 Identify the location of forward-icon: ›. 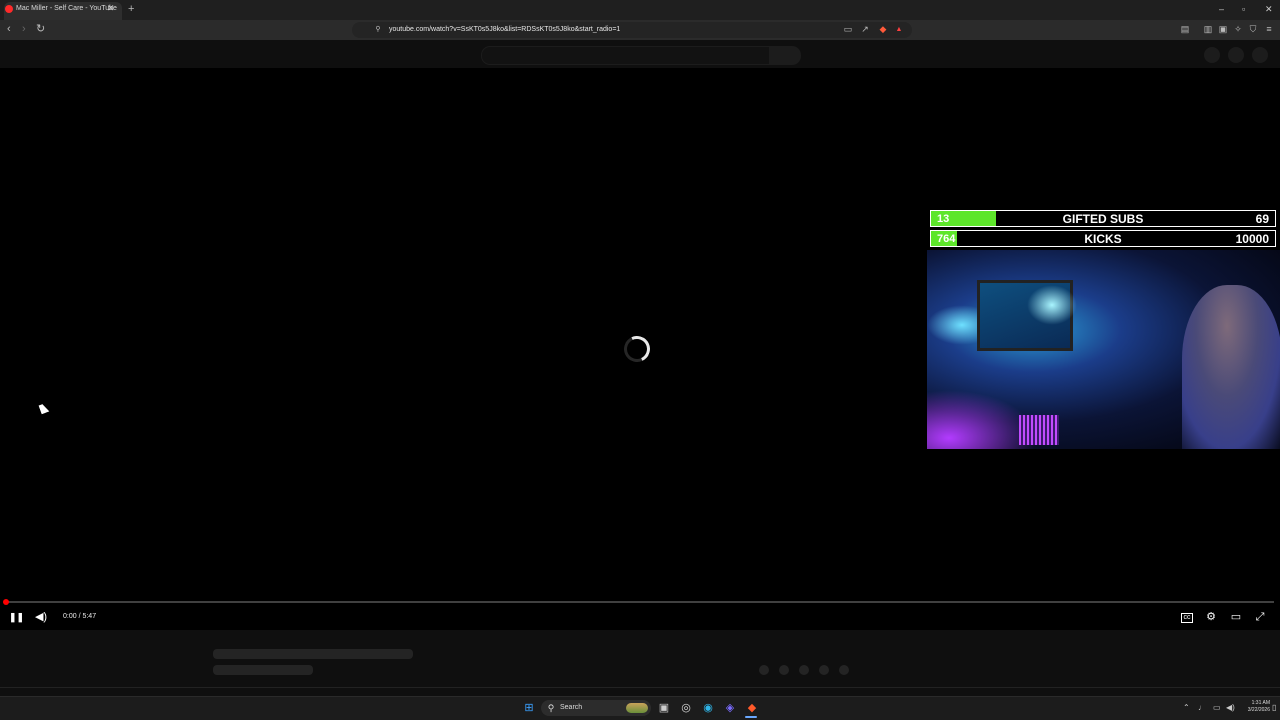
(24, 29).